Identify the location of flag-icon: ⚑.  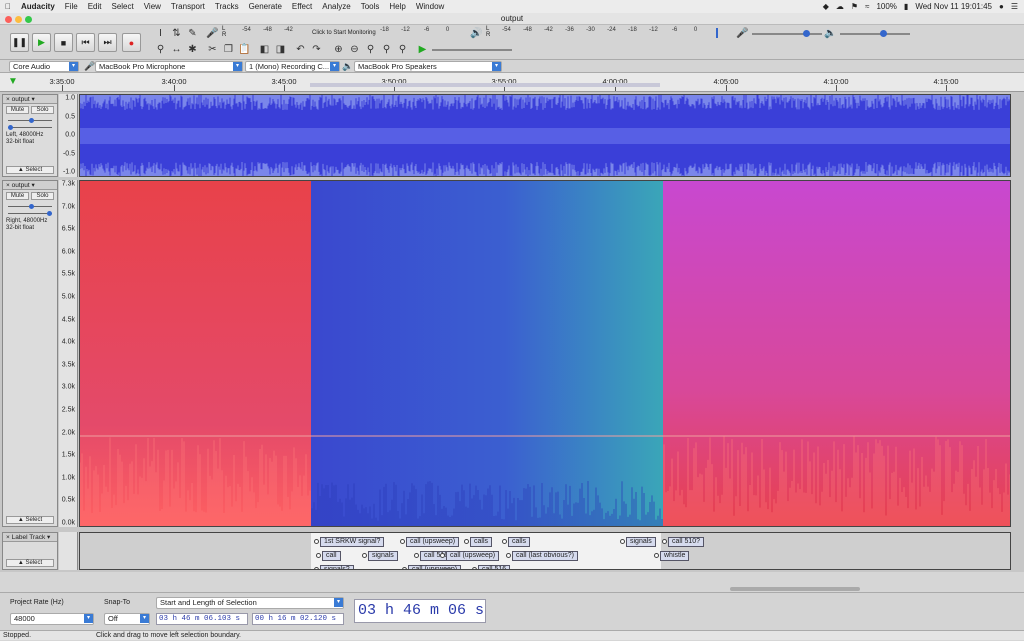
(854, 6).